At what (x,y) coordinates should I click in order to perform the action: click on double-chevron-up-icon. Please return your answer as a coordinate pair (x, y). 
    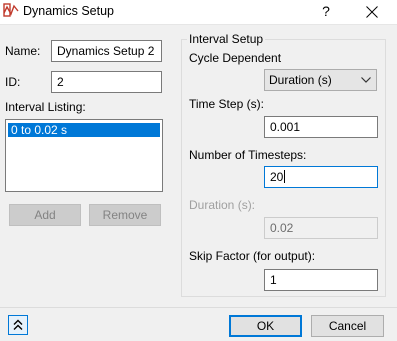
    Looking at the image, I should click on (18, 324).